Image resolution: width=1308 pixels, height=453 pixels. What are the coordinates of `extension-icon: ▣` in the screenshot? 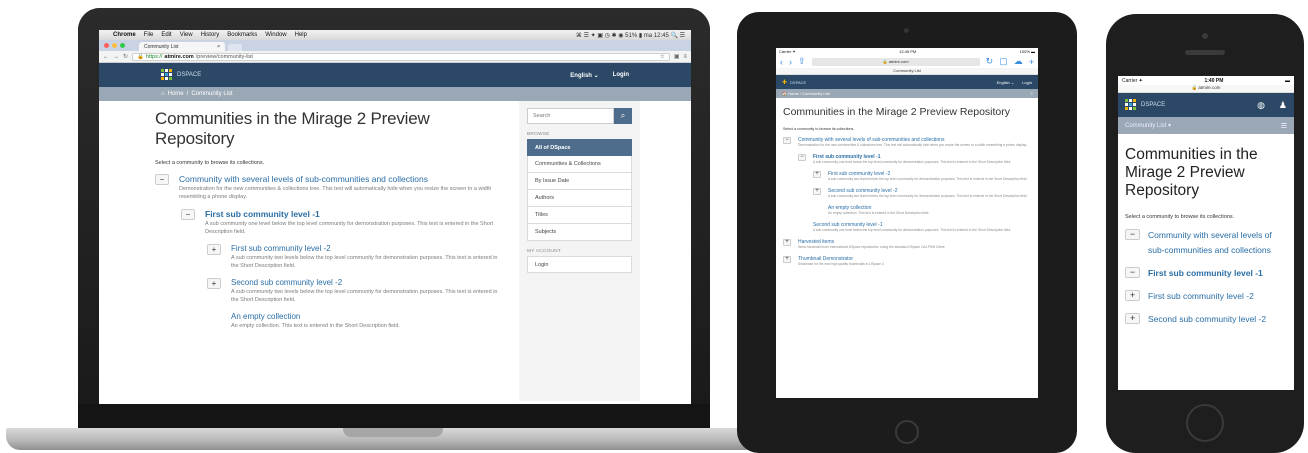 It's located at (677, 56).